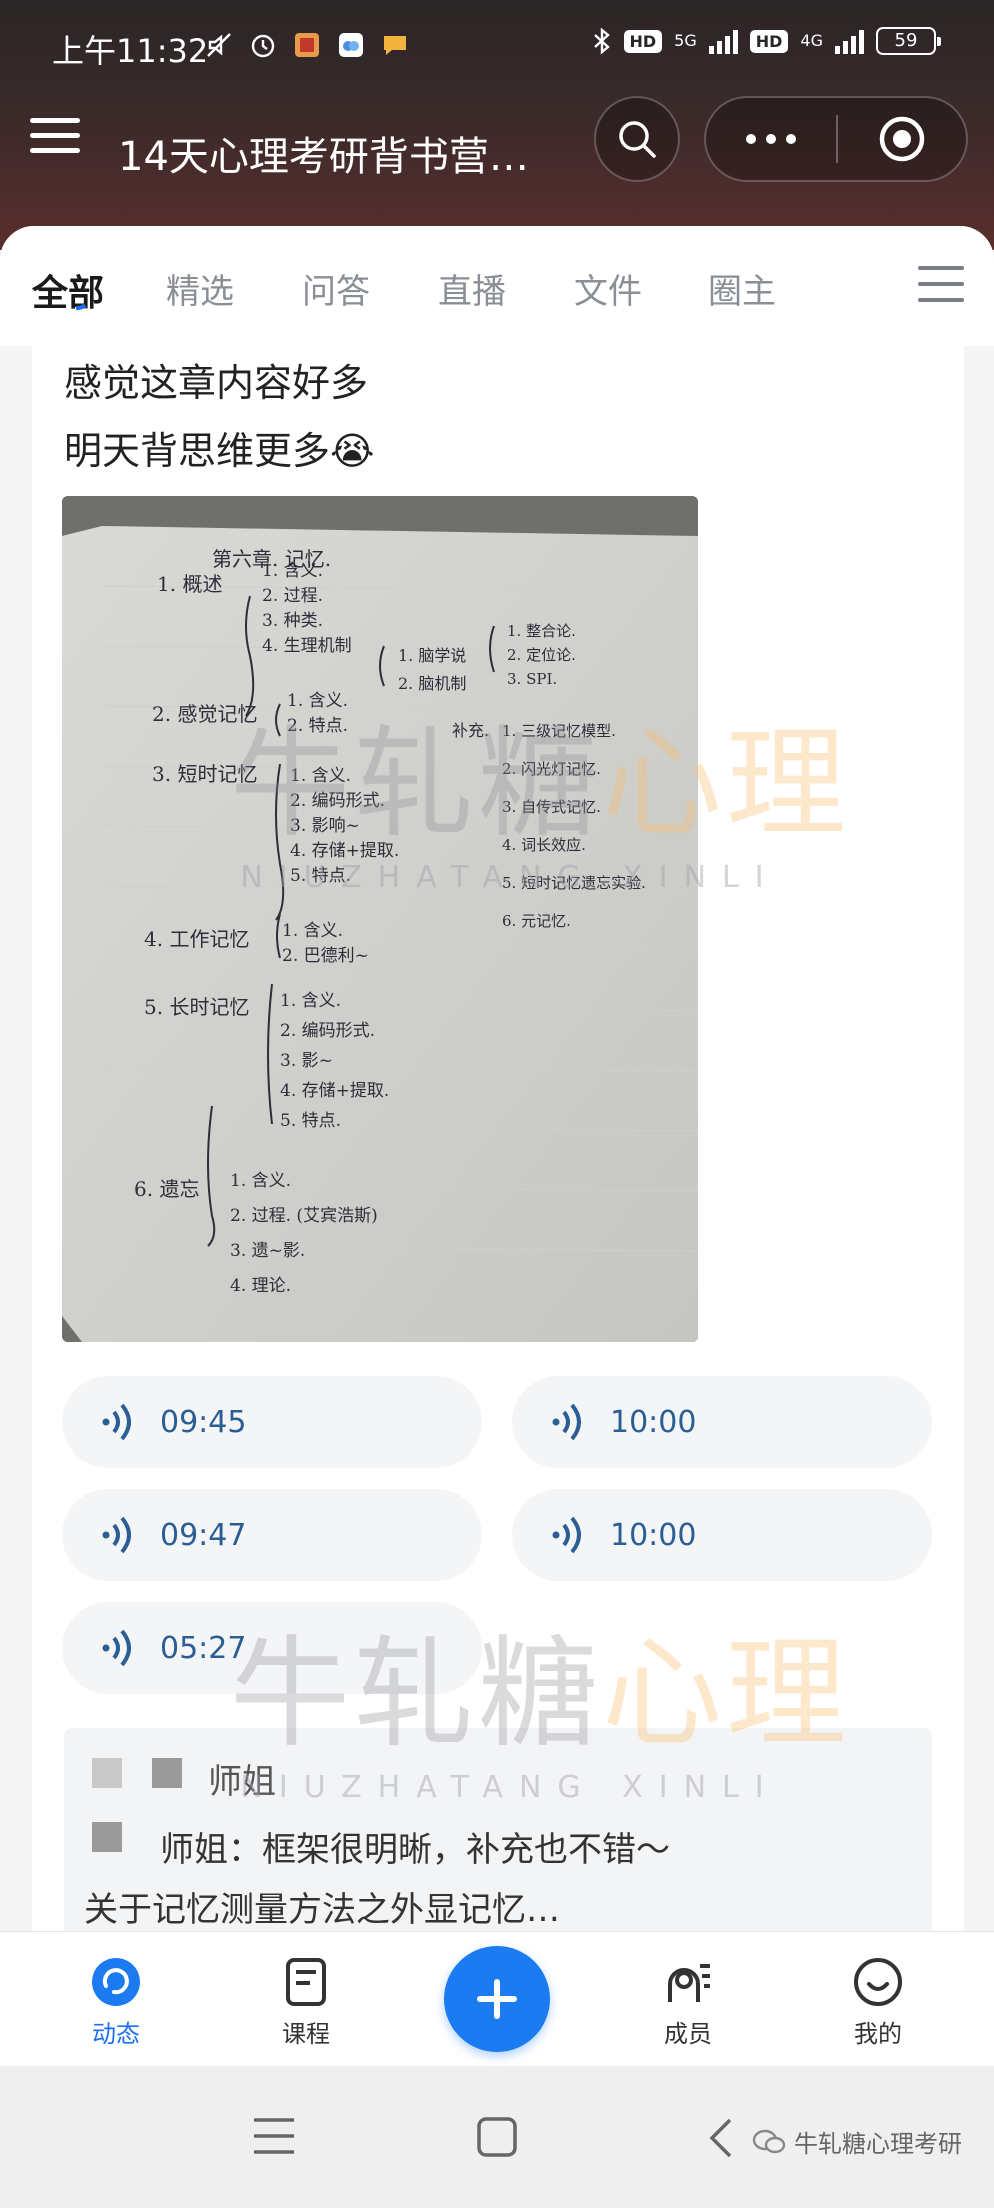 The width and height of the screenshot is (994, 2208). Describe the element at coordinates (304, 1216) in the screenshot. I see `note-line: 2. 过程. (艾宾浩斯)` at that location.